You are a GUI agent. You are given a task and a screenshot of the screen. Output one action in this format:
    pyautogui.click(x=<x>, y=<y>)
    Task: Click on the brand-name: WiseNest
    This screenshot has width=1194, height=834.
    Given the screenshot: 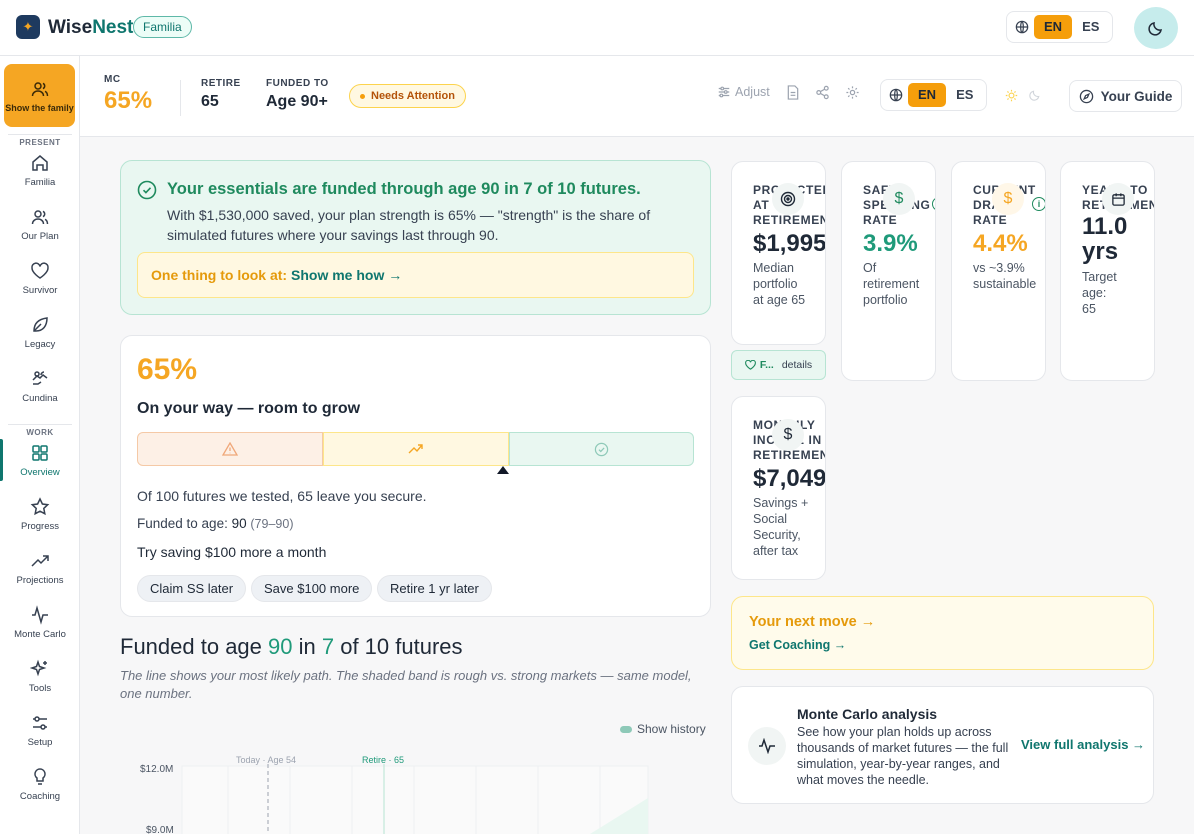 What is the action you would take?
    pyautogui.click(x=90, y=28)
    